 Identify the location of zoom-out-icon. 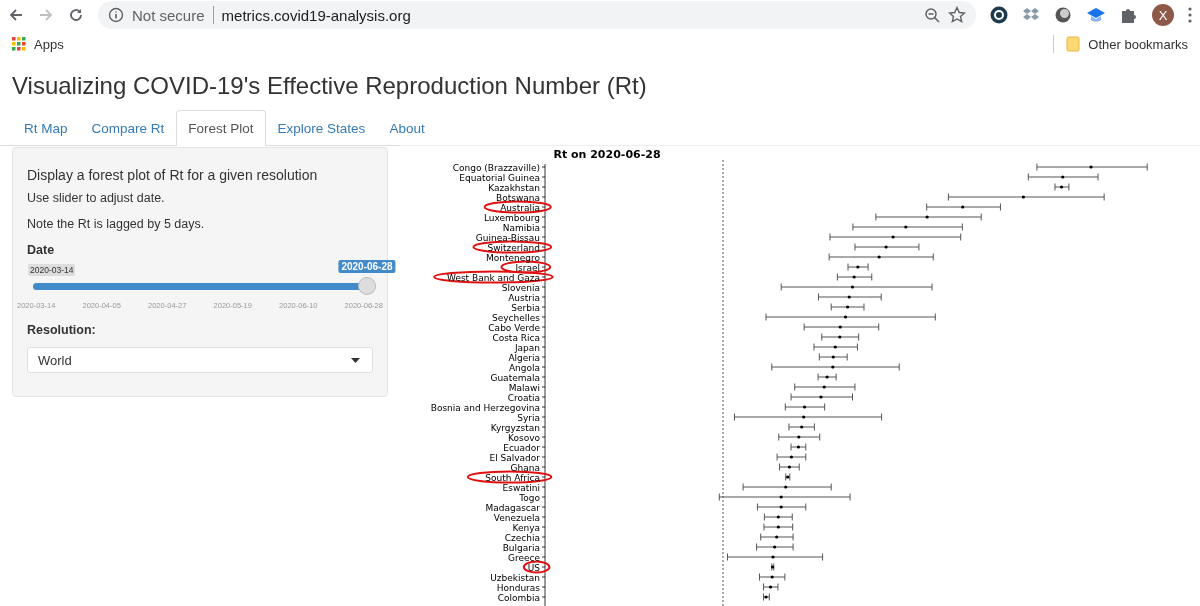
(932, 15).